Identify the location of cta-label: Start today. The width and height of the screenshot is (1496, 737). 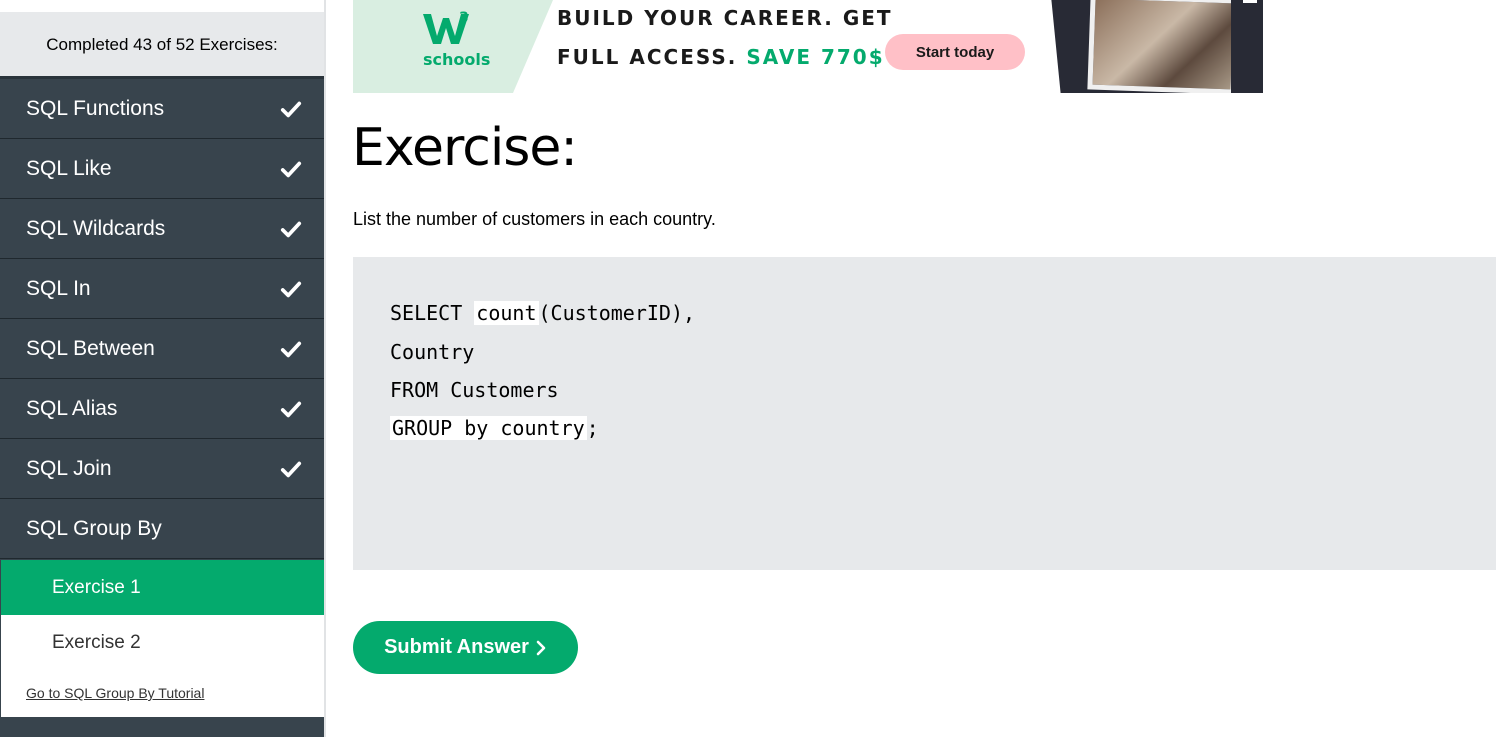
(955, 52).